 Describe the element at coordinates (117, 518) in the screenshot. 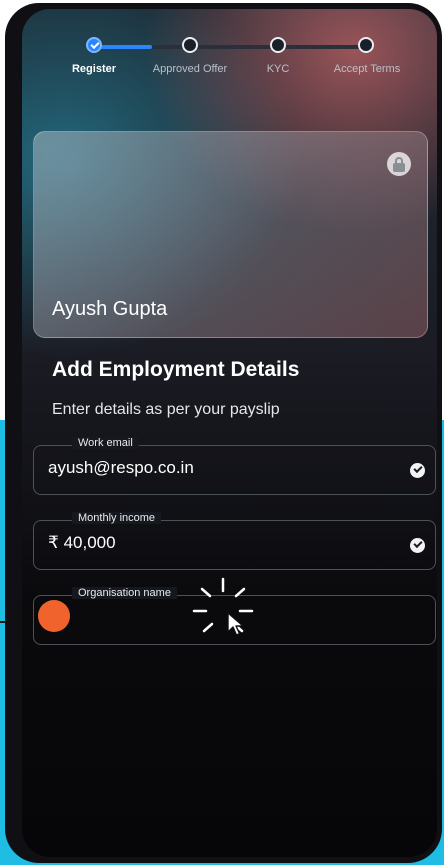

I see `monthly-income-label: Monthly income` at that location.